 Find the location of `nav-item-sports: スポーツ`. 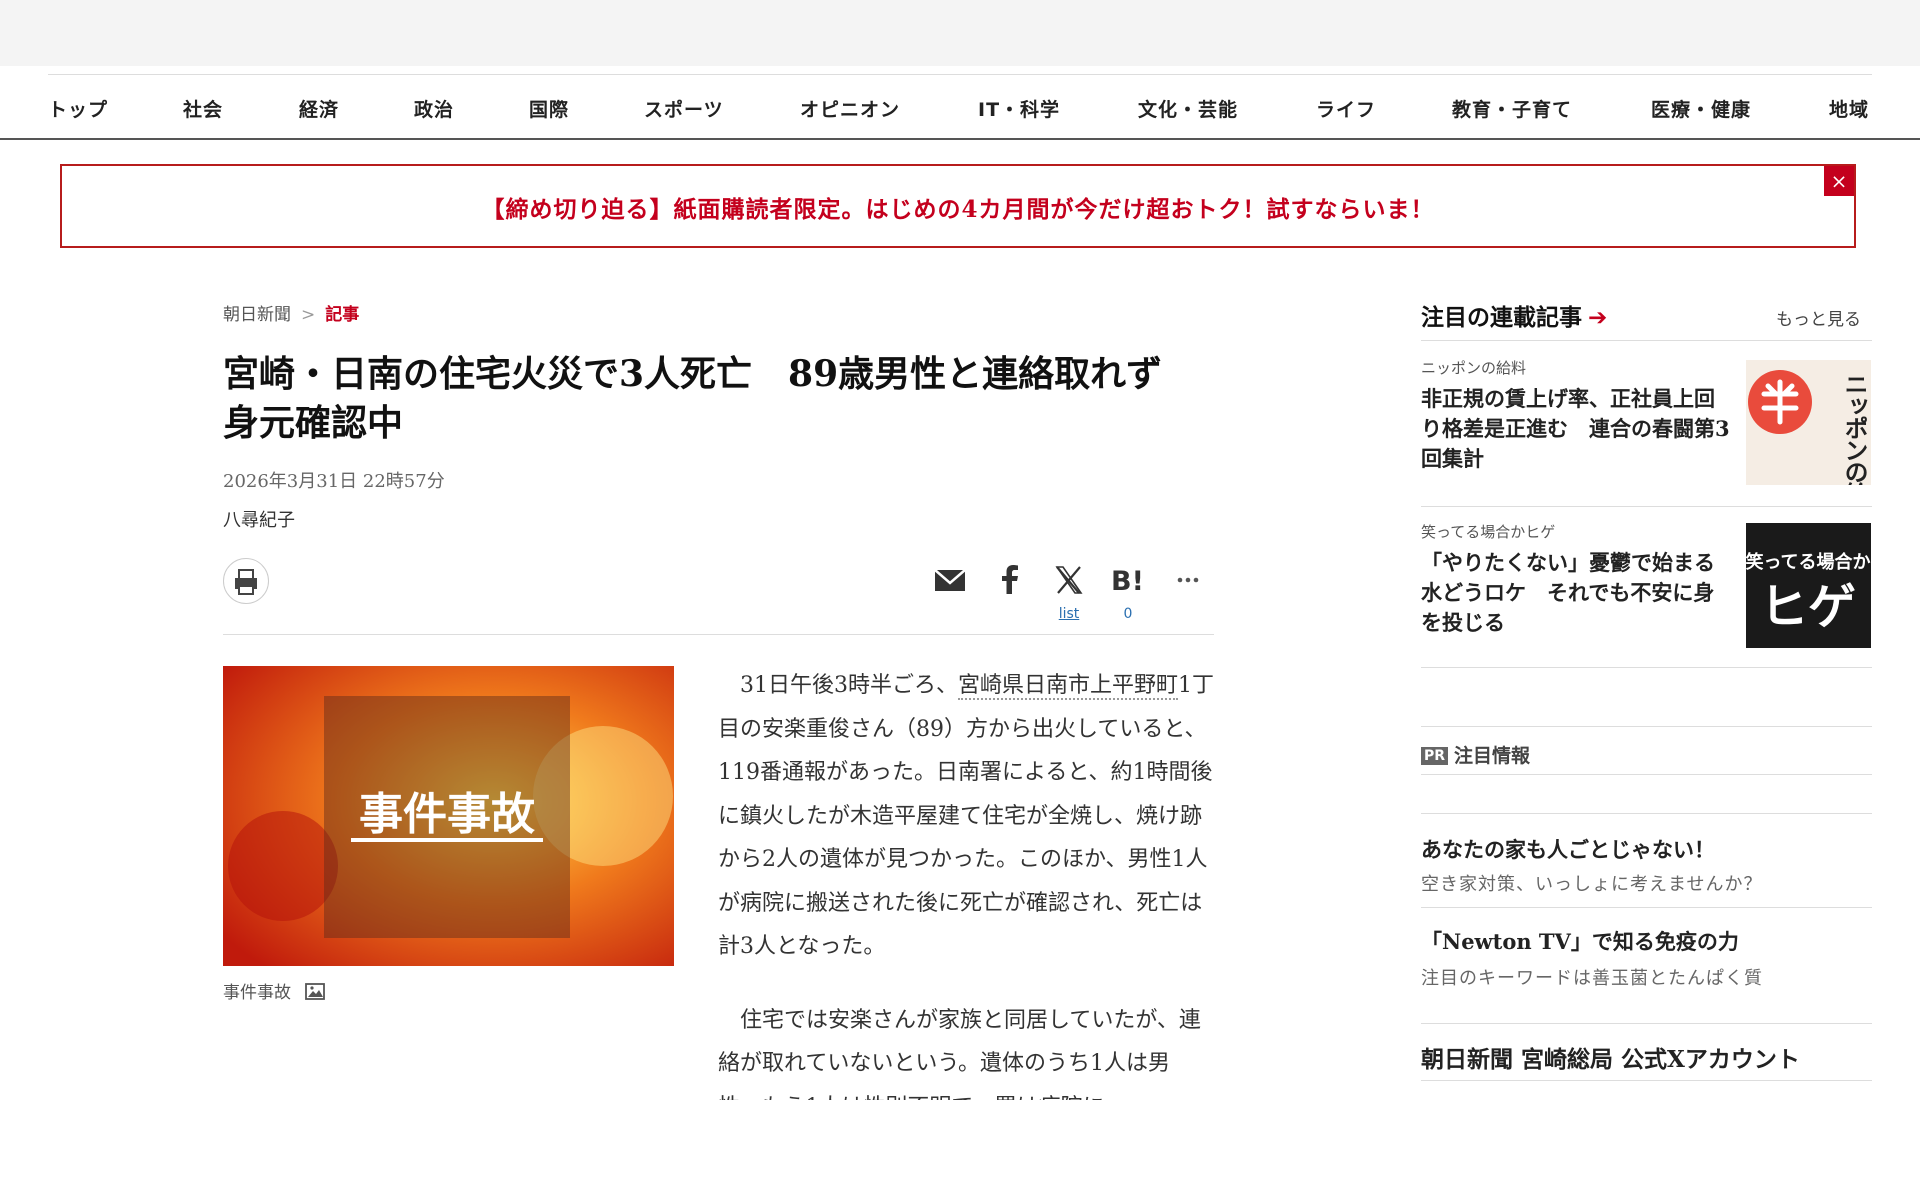

nav-item-sports: スポーツ is located at coordinates (684, 108).